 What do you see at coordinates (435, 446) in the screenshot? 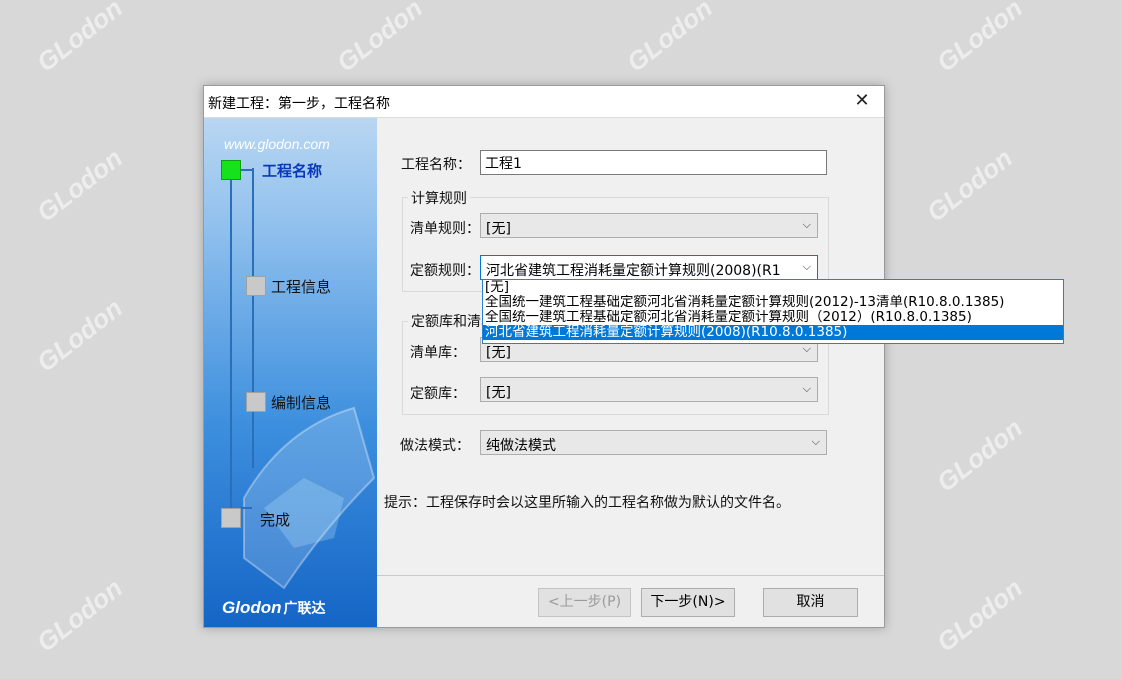
I see `method-label: 做法模式：` at bounding box center [435, 446].